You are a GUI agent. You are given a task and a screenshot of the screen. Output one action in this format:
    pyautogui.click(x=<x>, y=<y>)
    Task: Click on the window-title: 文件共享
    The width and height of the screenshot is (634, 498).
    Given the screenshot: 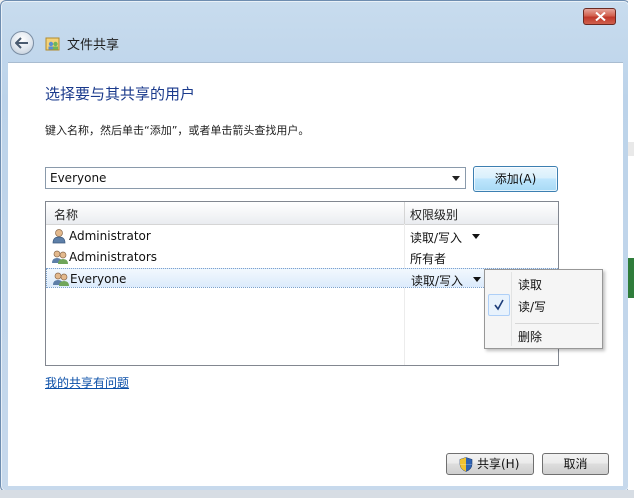 What is the action you would take?
    pyautogui.click(x=93, y=45)
    